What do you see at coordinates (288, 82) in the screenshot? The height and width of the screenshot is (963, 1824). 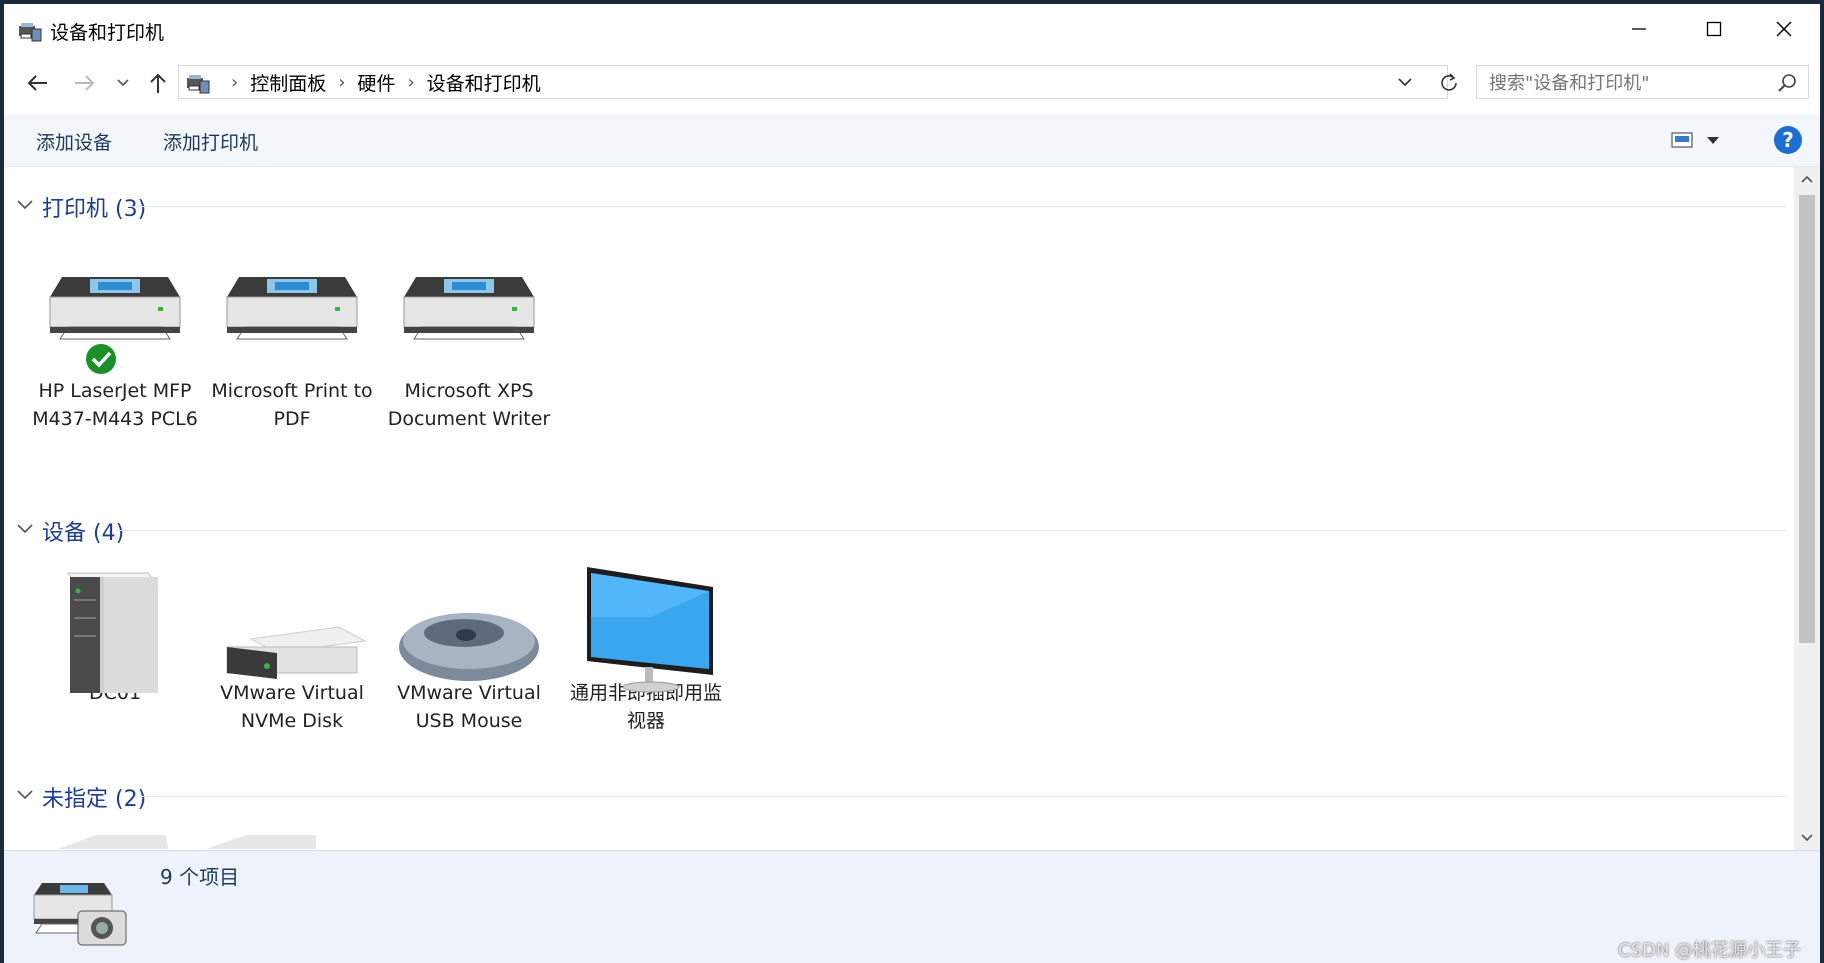 I see `breadcrumb-control-panel: 控制面板` at bounding box center [288, 82].